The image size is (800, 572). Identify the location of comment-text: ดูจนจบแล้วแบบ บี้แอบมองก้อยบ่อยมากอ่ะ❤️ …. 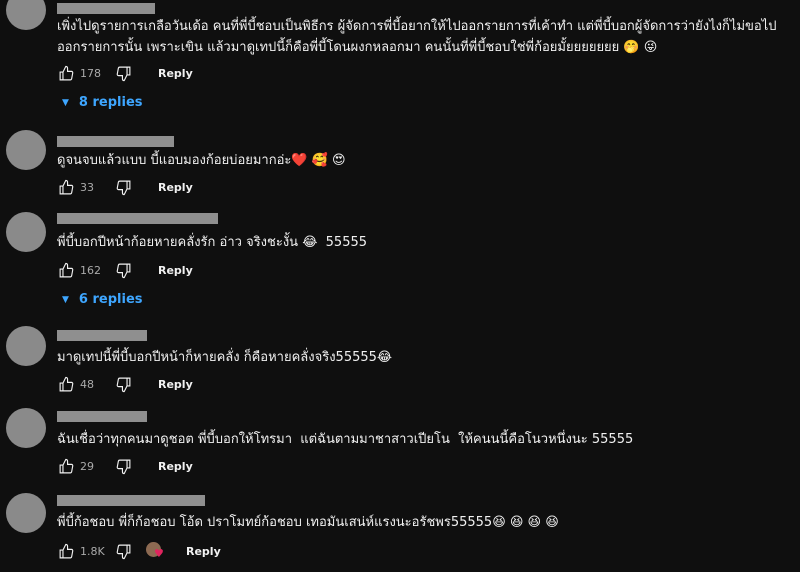
(201, 160).